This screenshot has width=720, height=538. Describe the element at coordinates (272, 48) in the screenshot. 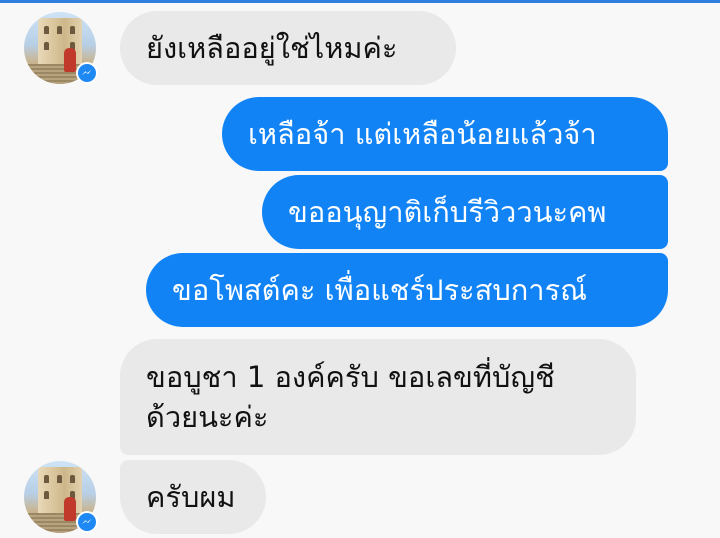

I see `message-text: ยังเหลืออยู่ใช่ไหมค่ะ` at that location.